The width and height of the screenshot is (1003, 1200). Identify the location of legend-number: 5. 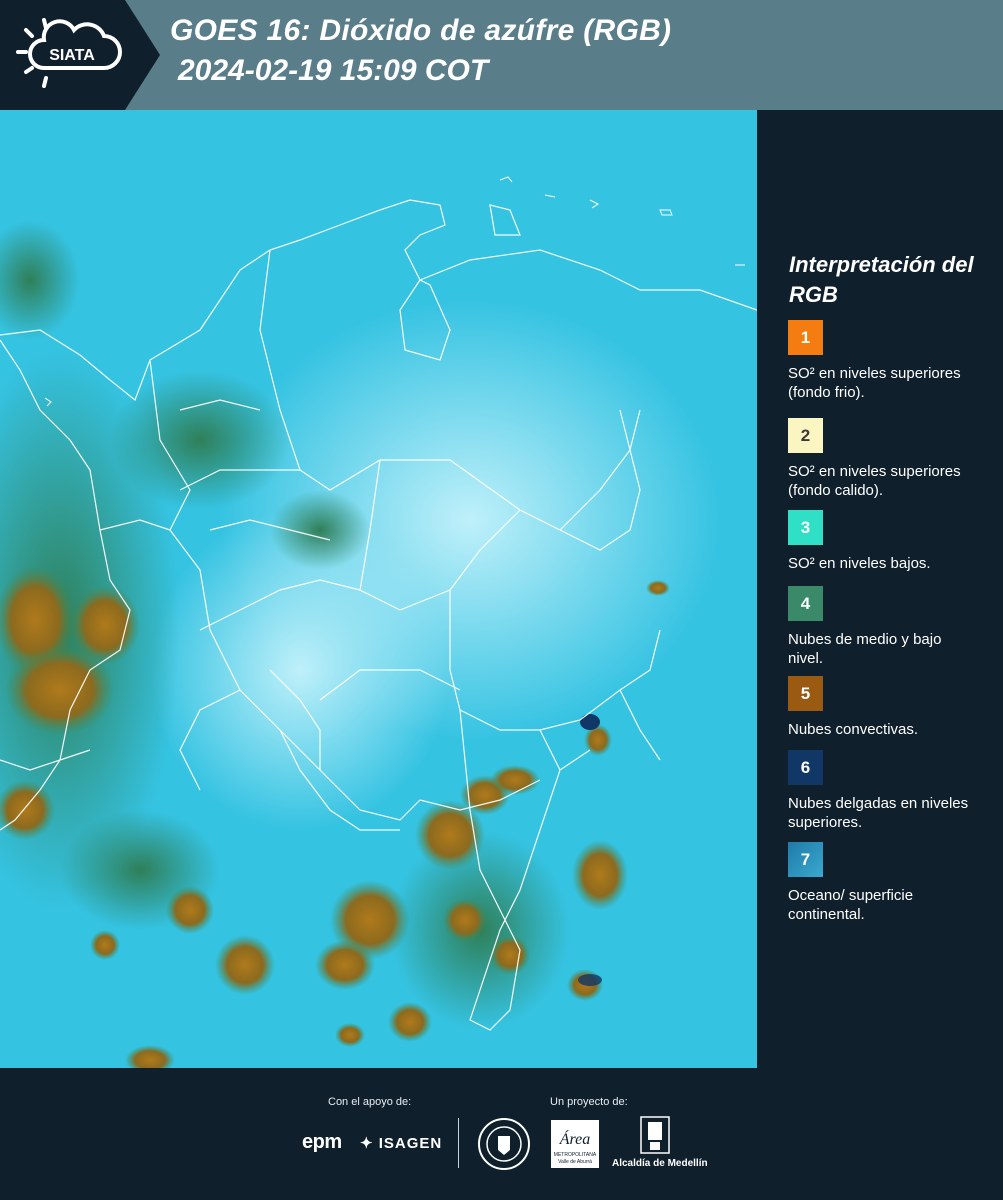
(805, 693).